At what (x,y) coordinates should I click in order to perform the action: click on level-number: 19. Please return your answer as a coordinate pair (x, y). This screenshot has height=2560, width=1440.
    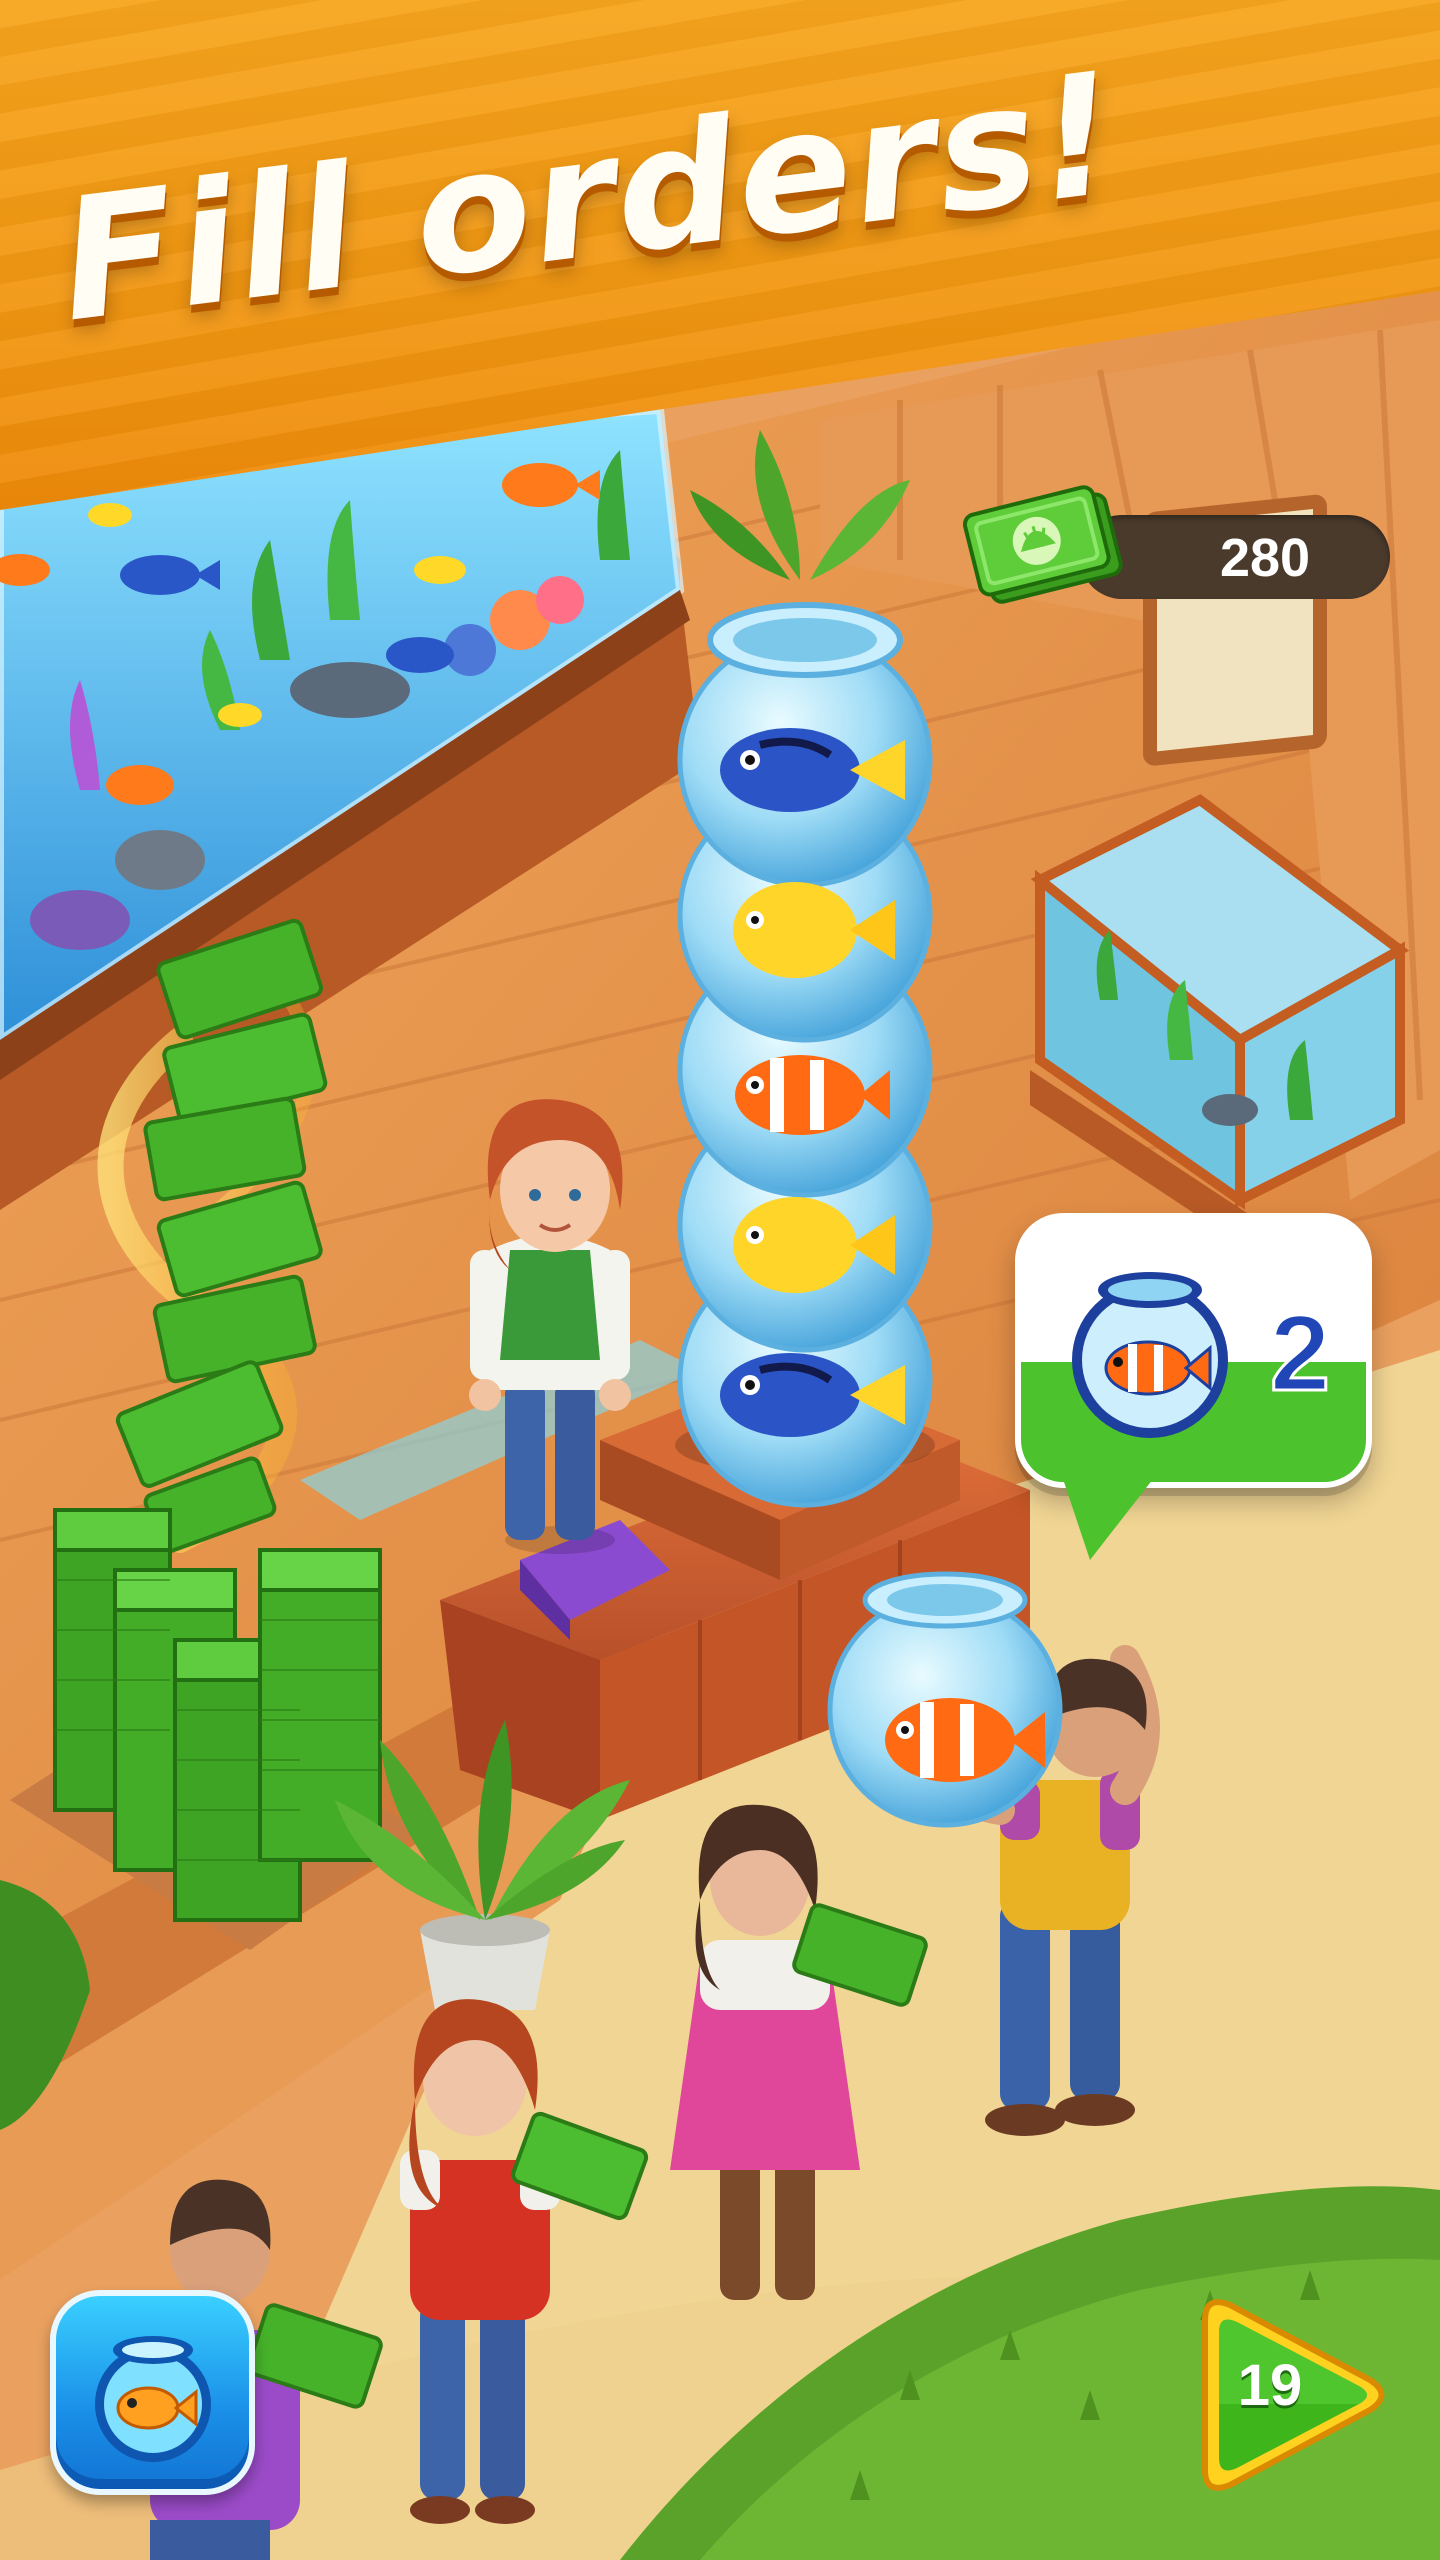
    Looking at the image, I should click on (1270, 2385).